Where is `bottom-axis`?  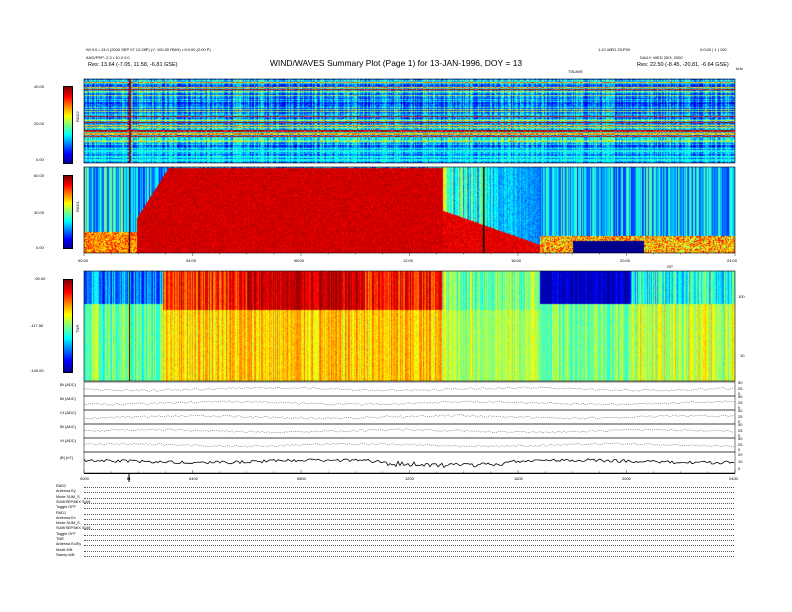 bottom-axis is located at coordinates (409, 473).